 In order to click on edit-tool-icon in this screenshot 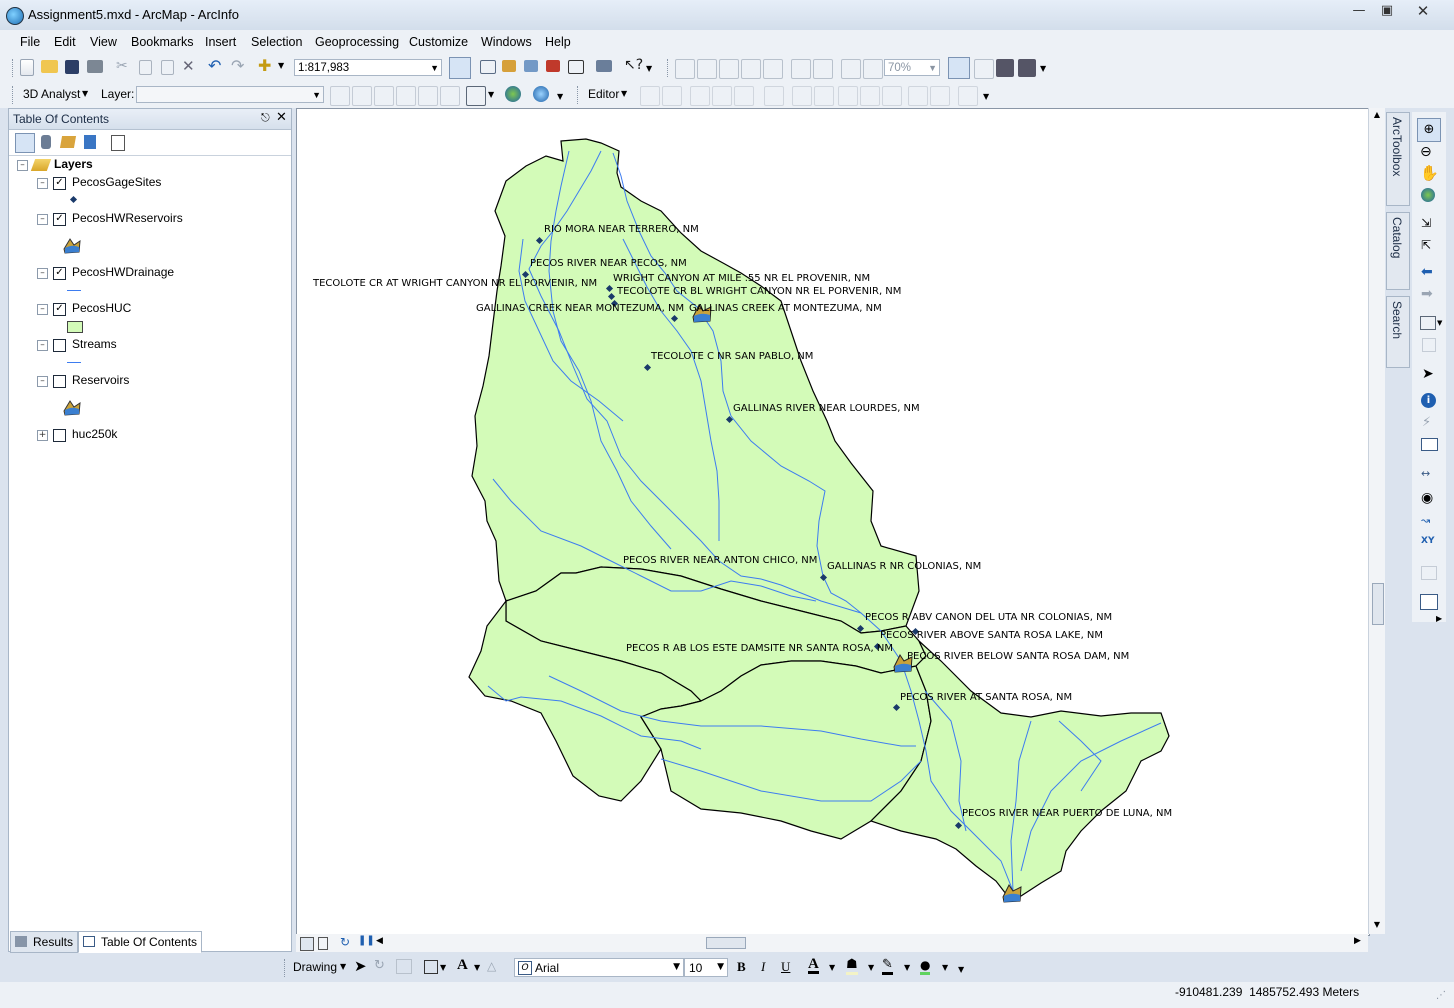, I will do `click(650, 96)`.